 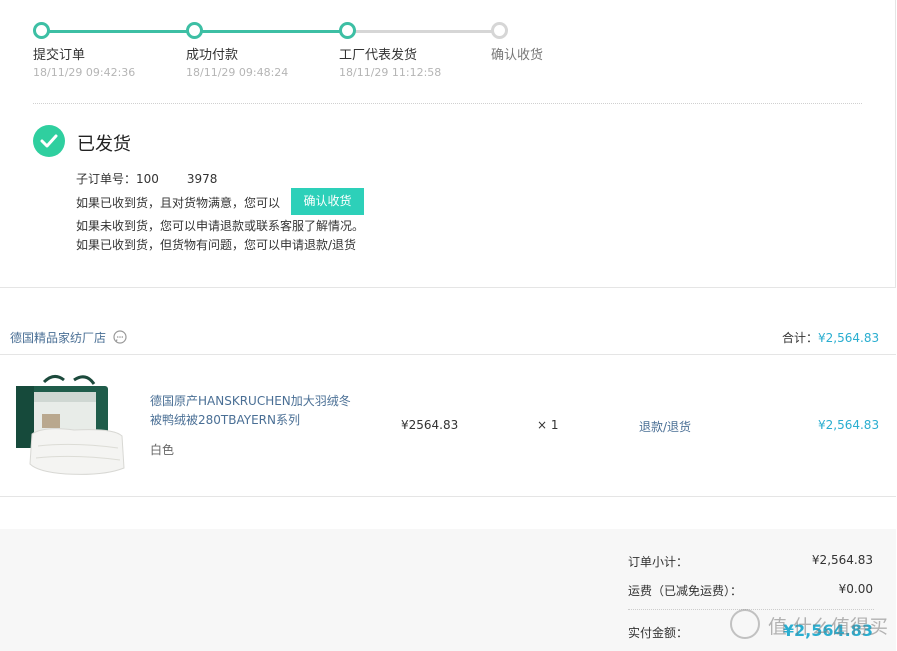 What do you see at coordinates (842, 560) in the screenshot?
I see `subtotal-value: ¥2,564.83` at bounding box center [842, 560].